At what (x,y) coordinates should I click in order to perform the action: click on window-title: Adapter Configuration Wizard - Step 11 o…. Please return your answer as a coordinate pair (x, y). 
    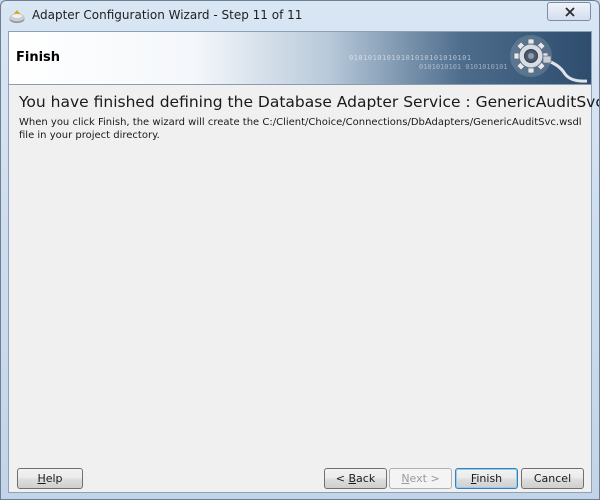
    Looking at the image, I should click on (167, 15).